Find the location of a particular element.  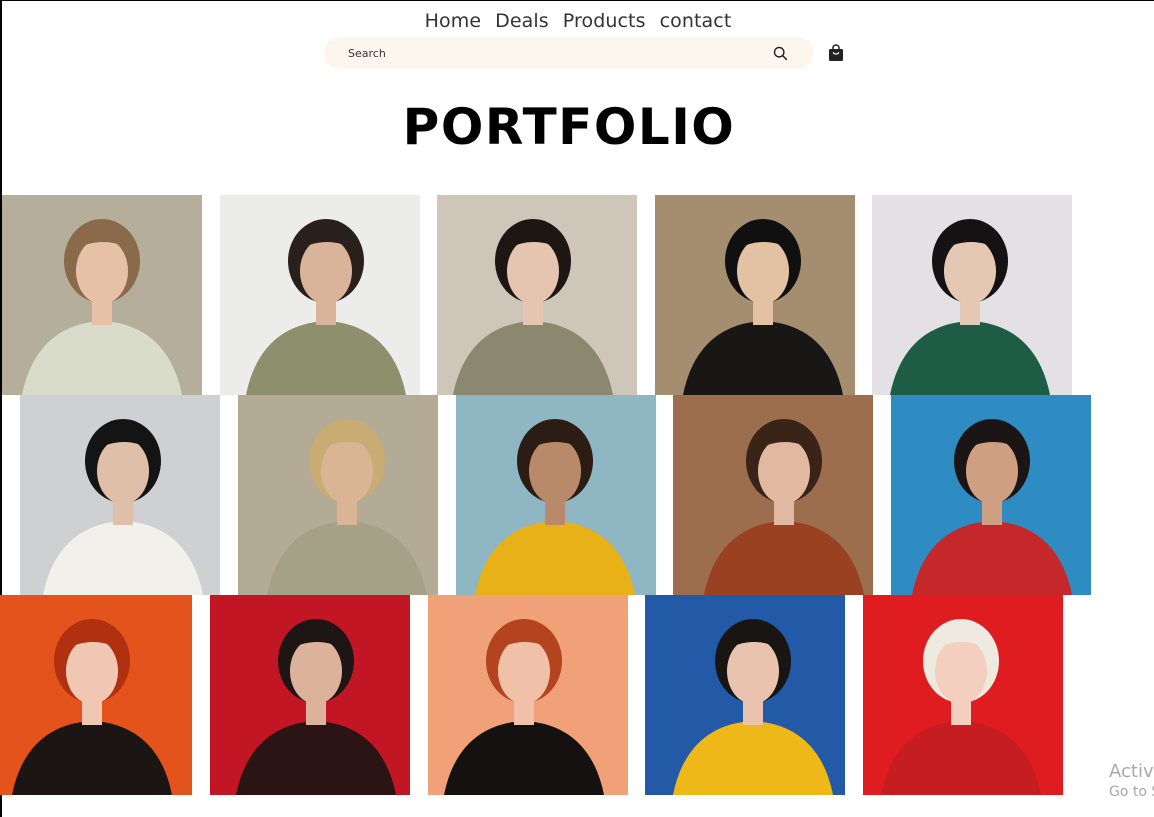

search-bar is located at coordinates (569, 53).